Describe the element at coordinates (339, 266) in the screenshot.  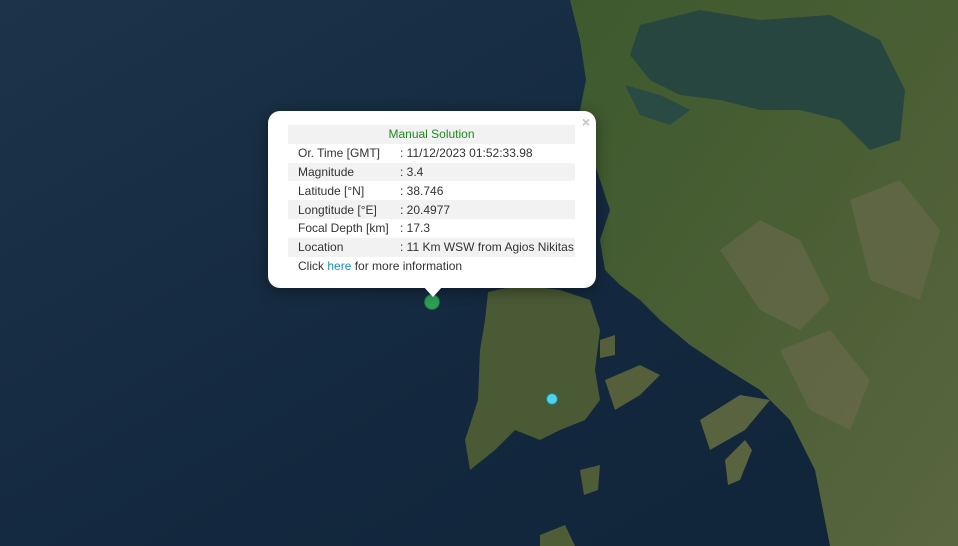
I see `more-info-link: here` at that location.